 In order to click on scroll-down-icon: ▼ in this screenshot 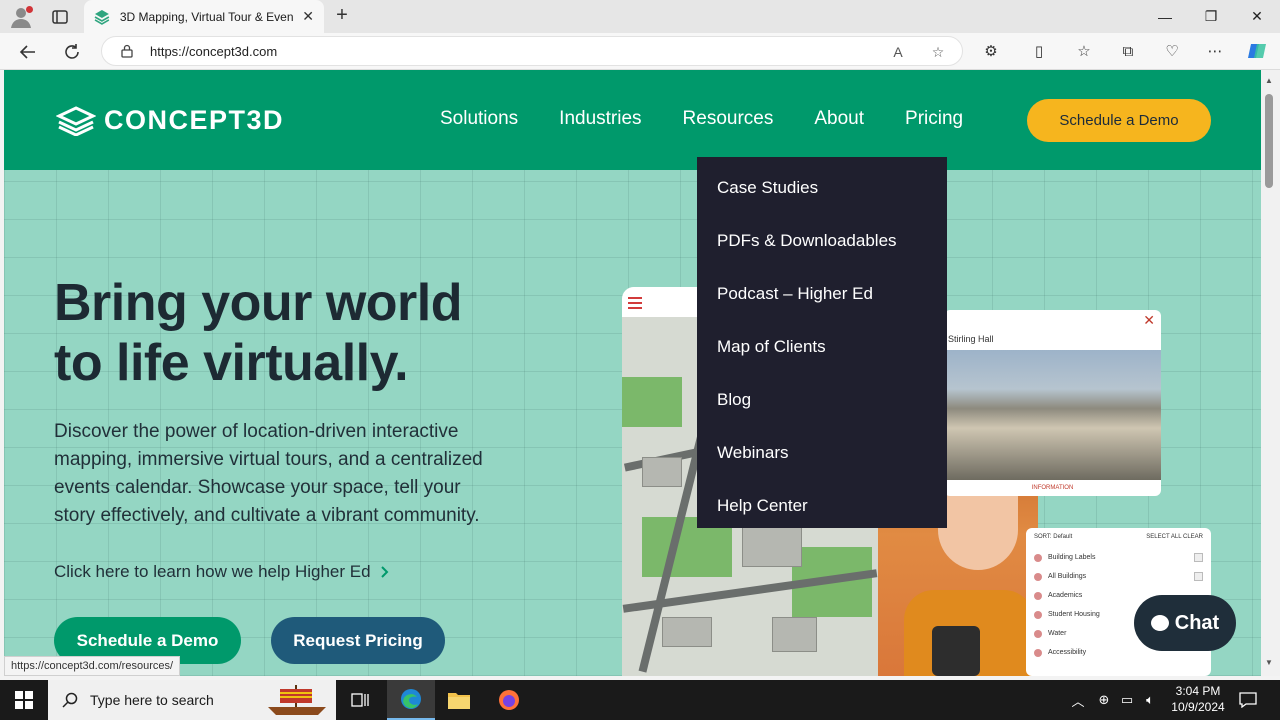, I will do `click(1270, 663)`.